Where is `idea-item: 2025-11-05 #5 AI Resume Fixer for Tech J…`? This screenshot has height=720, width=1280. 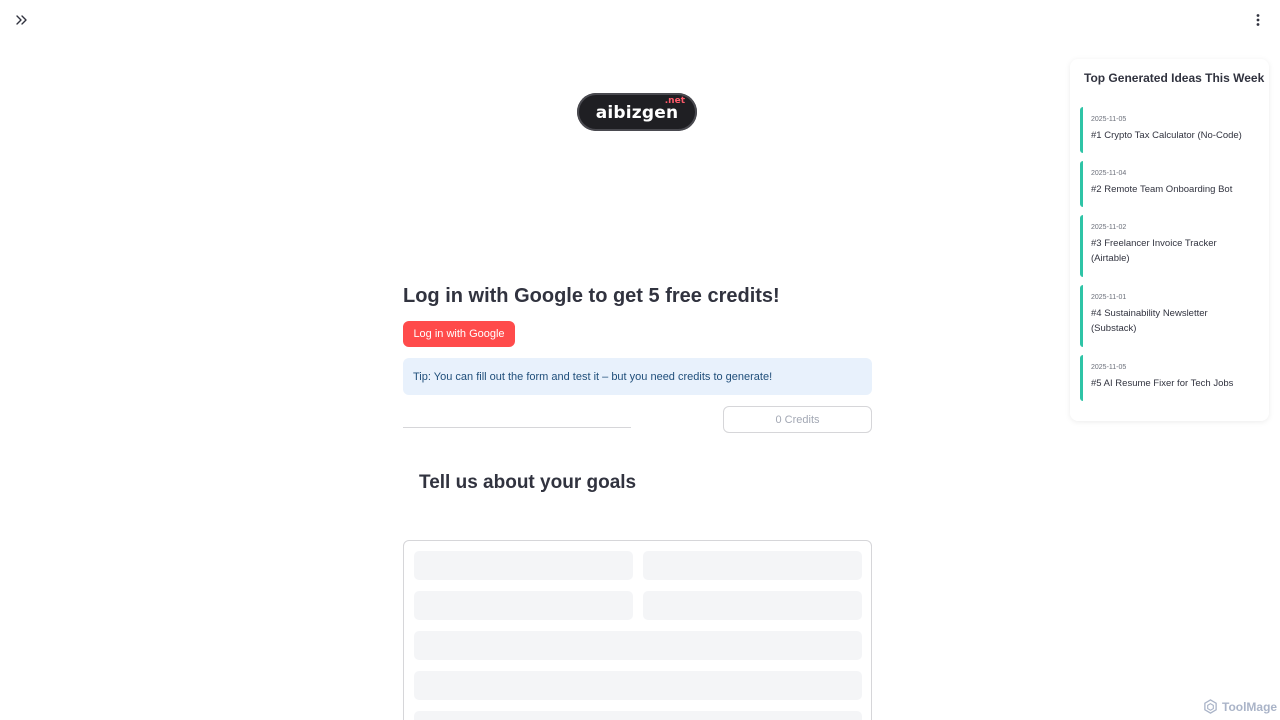
idea-item: 2025-11-05 #5 AI Resume Fixer for Tech J… is located at coordinates (1167, 378).